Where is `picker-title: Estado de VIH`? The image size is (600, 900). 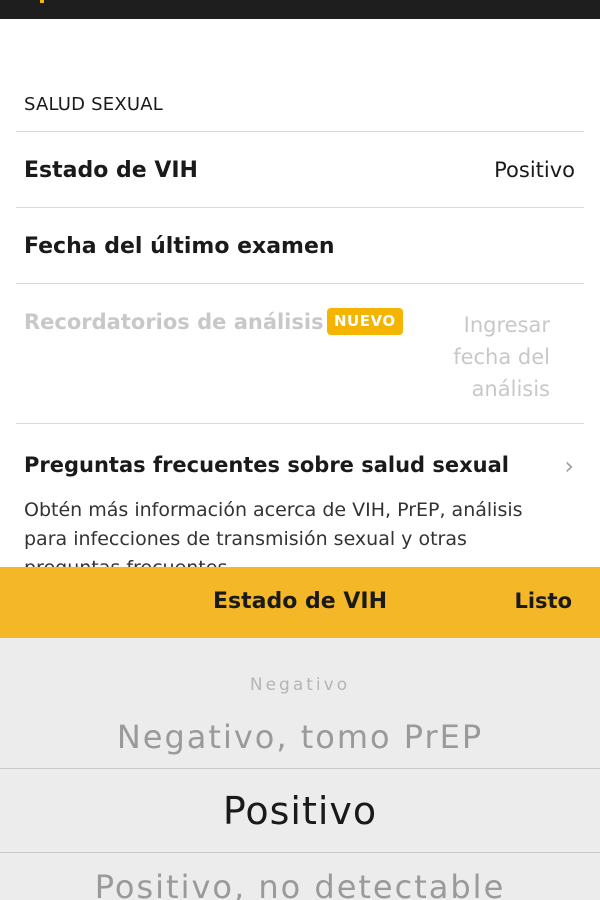 picker-title: Estado de VIH is located at coordinates (300, 601).